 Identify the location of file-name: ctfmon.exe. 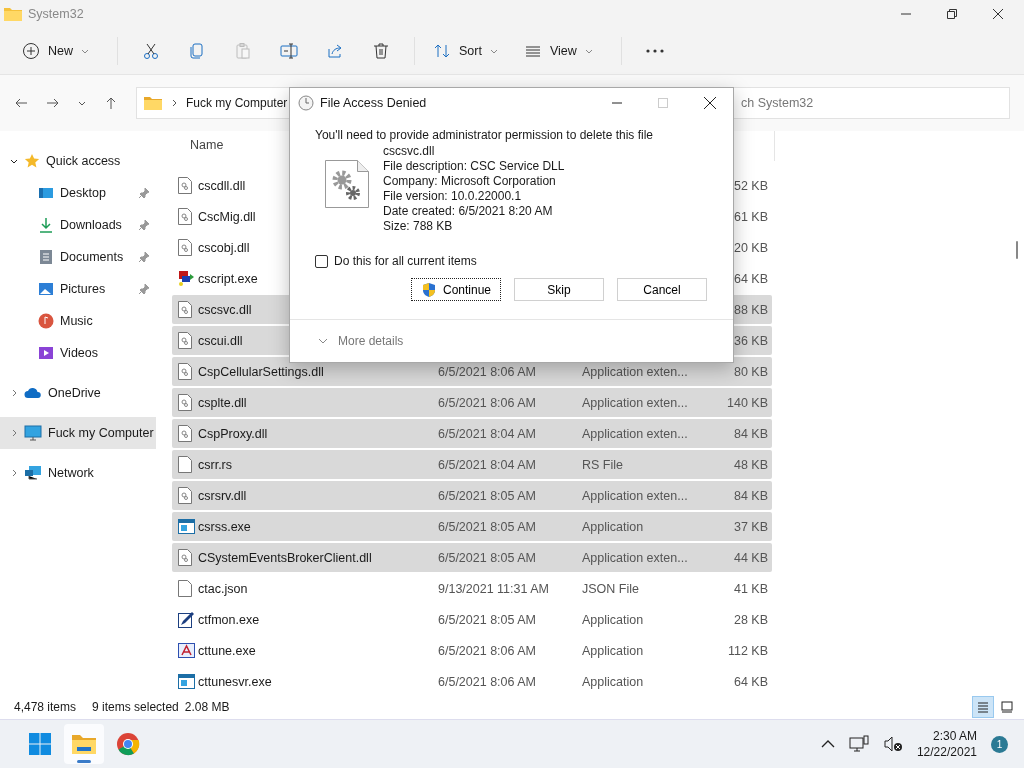
(229, 619).